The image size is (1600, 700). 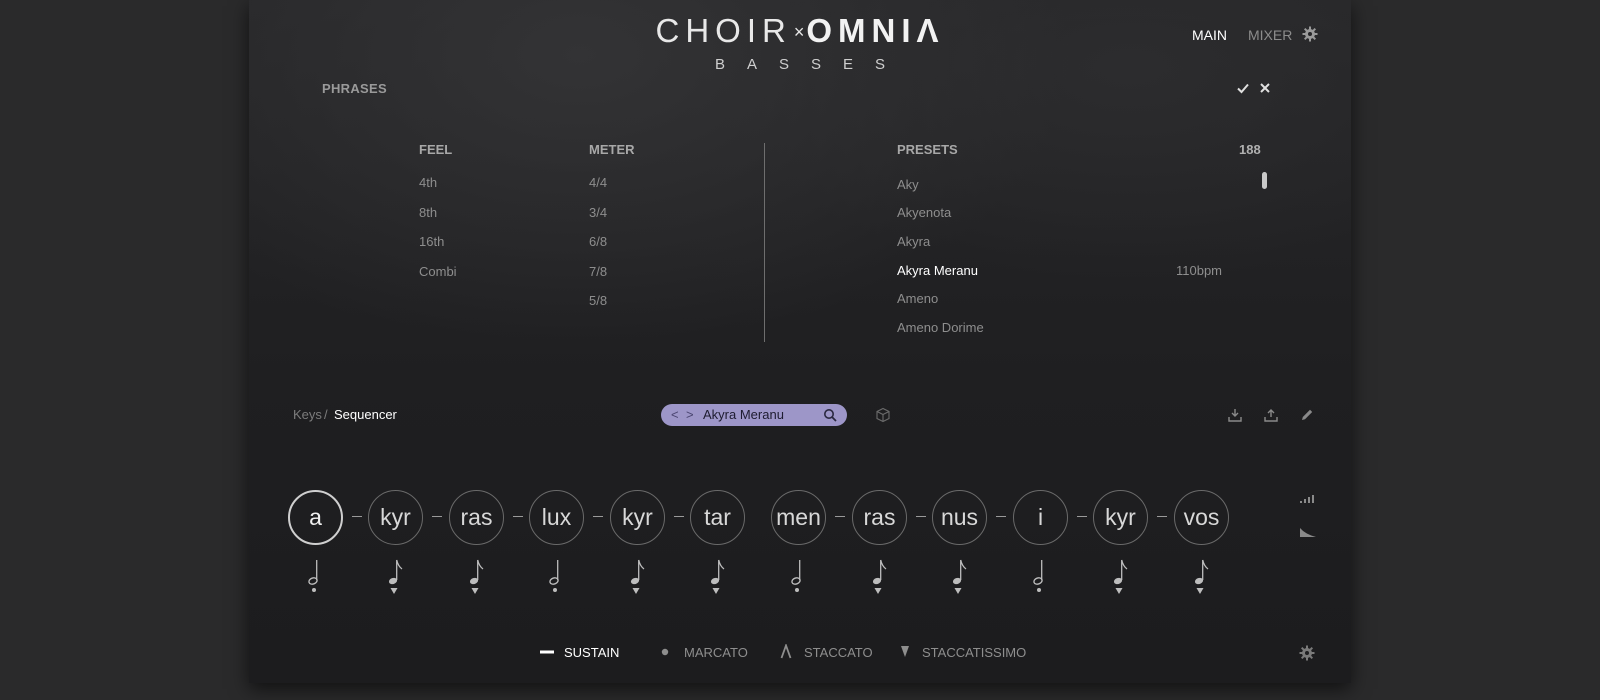 What do you see at coordinates (612, 149) in the screenshot?
I see `meter-heading: METER` at bounding box center [612, 149].